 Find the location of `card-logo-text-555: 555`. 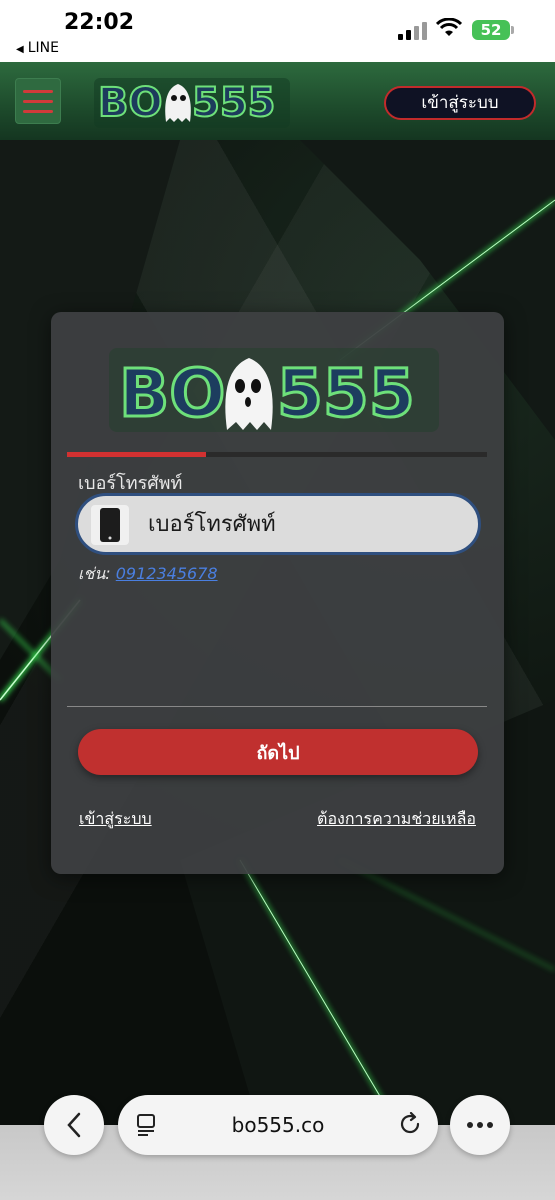

card-logo-text-555: 555 is located at coordinates (346, 393).